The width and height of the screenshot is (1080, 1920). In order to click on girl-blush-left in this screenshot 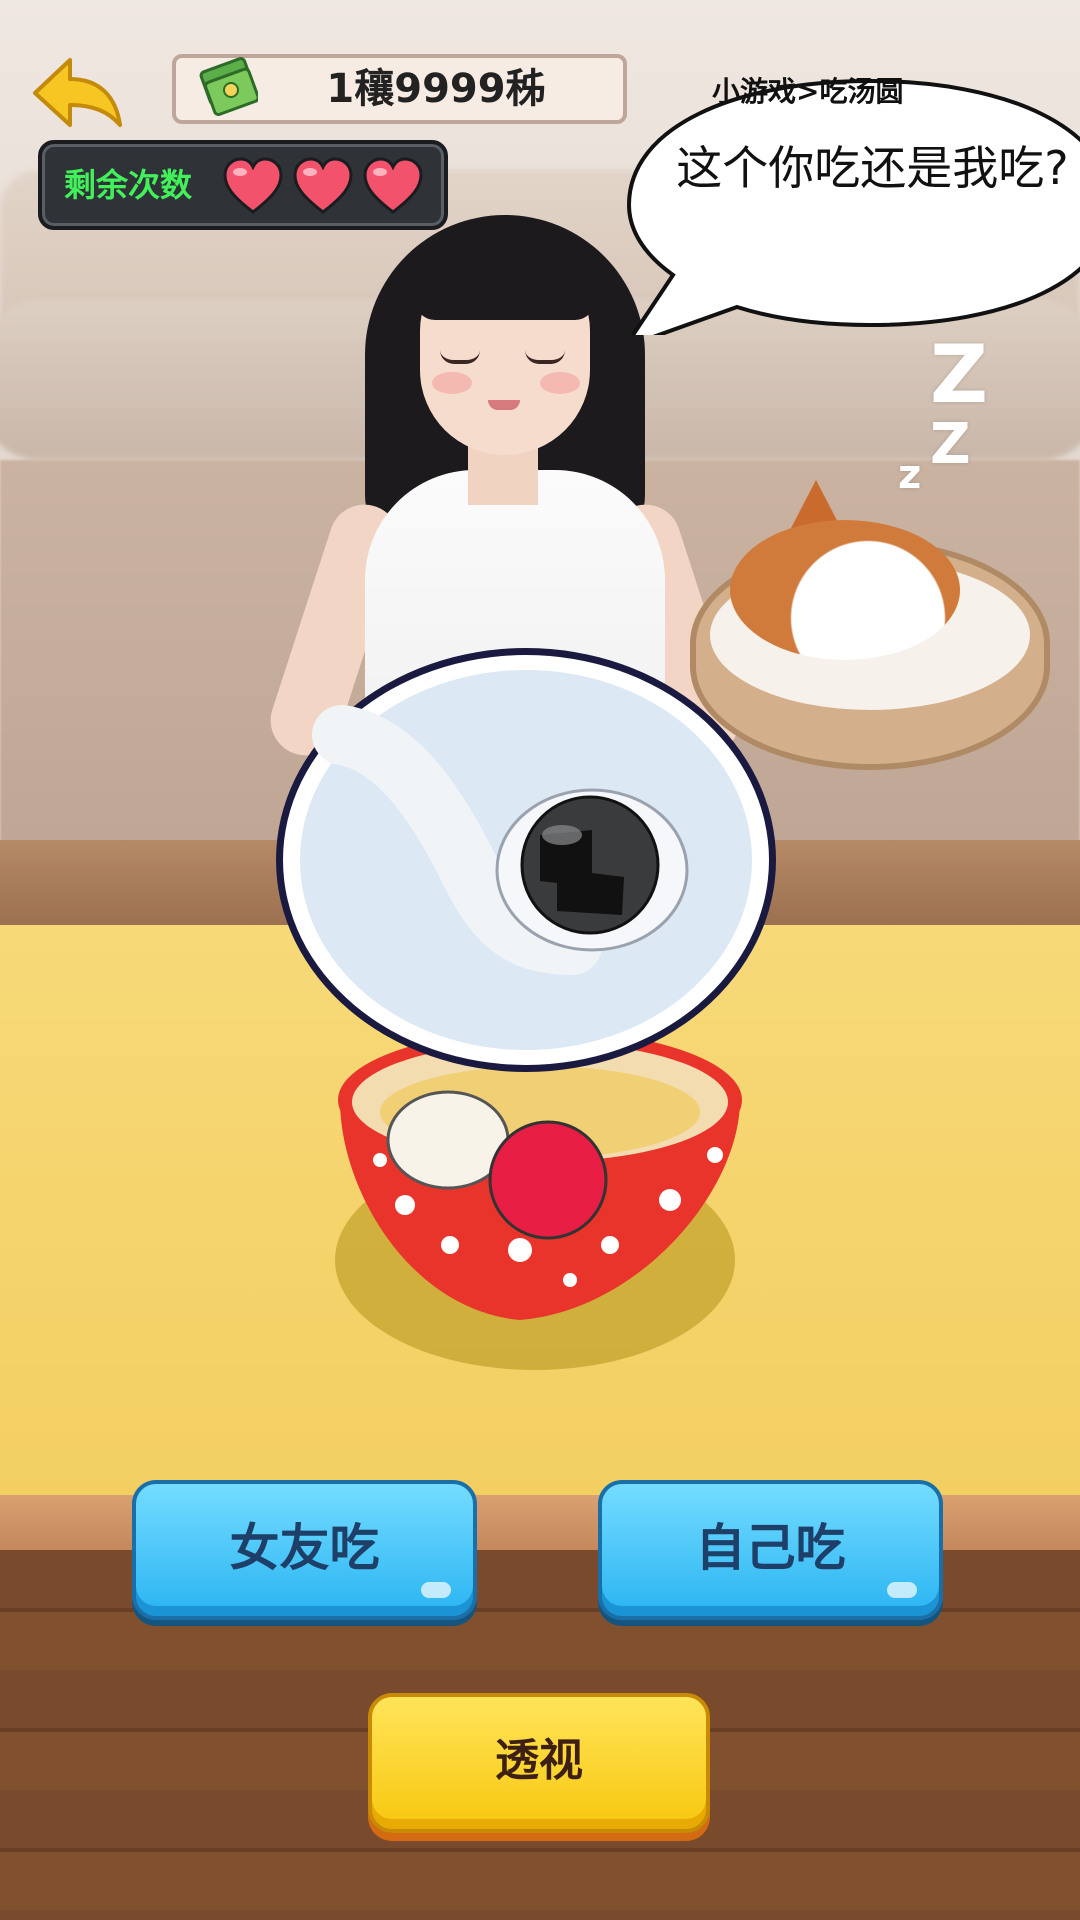, I will do `click(452, 383)`.